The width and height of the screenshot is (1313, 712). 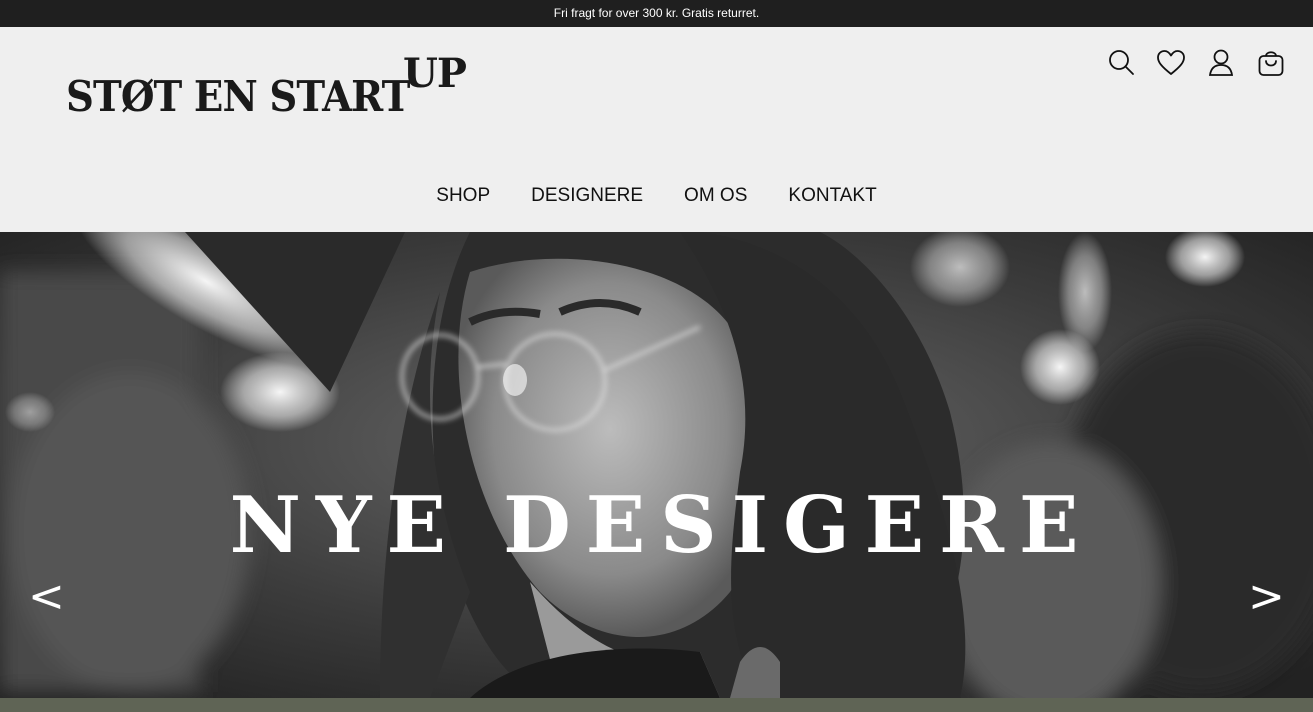 What do you see at coordinates (1121, 63) in the screenshot?
I see `search-icon` at bounding box center [1121, 63].